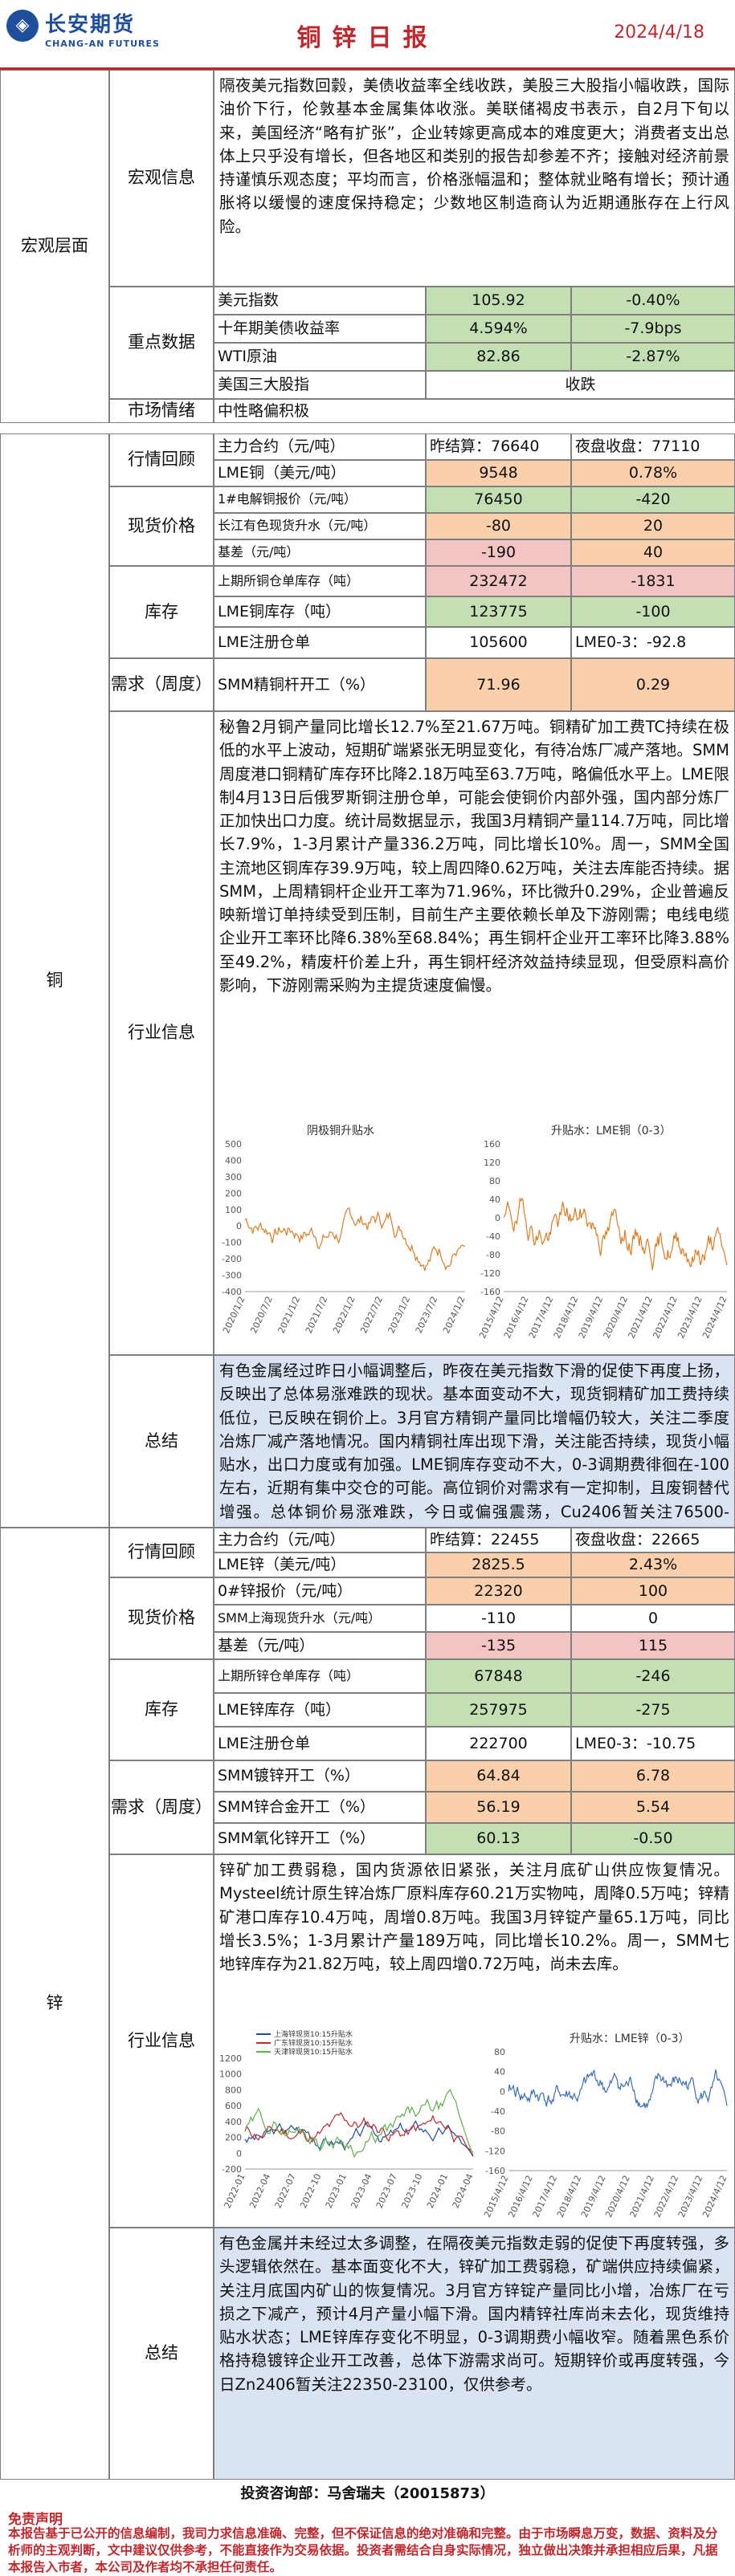 The height and width of the screenshot is (2576, 735). What do you see at coordinates (412, 2191) in the screenshot?
I see `x-tick-label: 2023-10` at bounding box center [412, 2191].